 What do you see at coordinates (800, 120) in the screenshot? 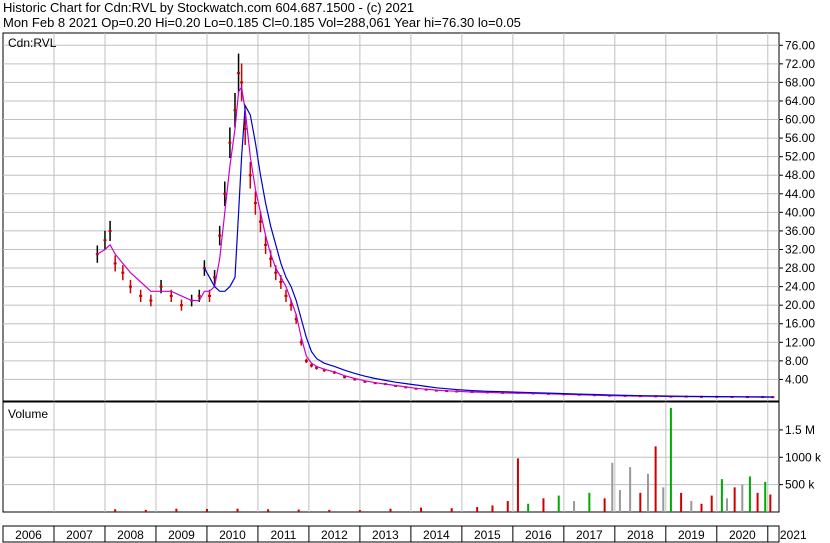
I see `price-tick-label: 60.00` at bounding box center [800, 120].